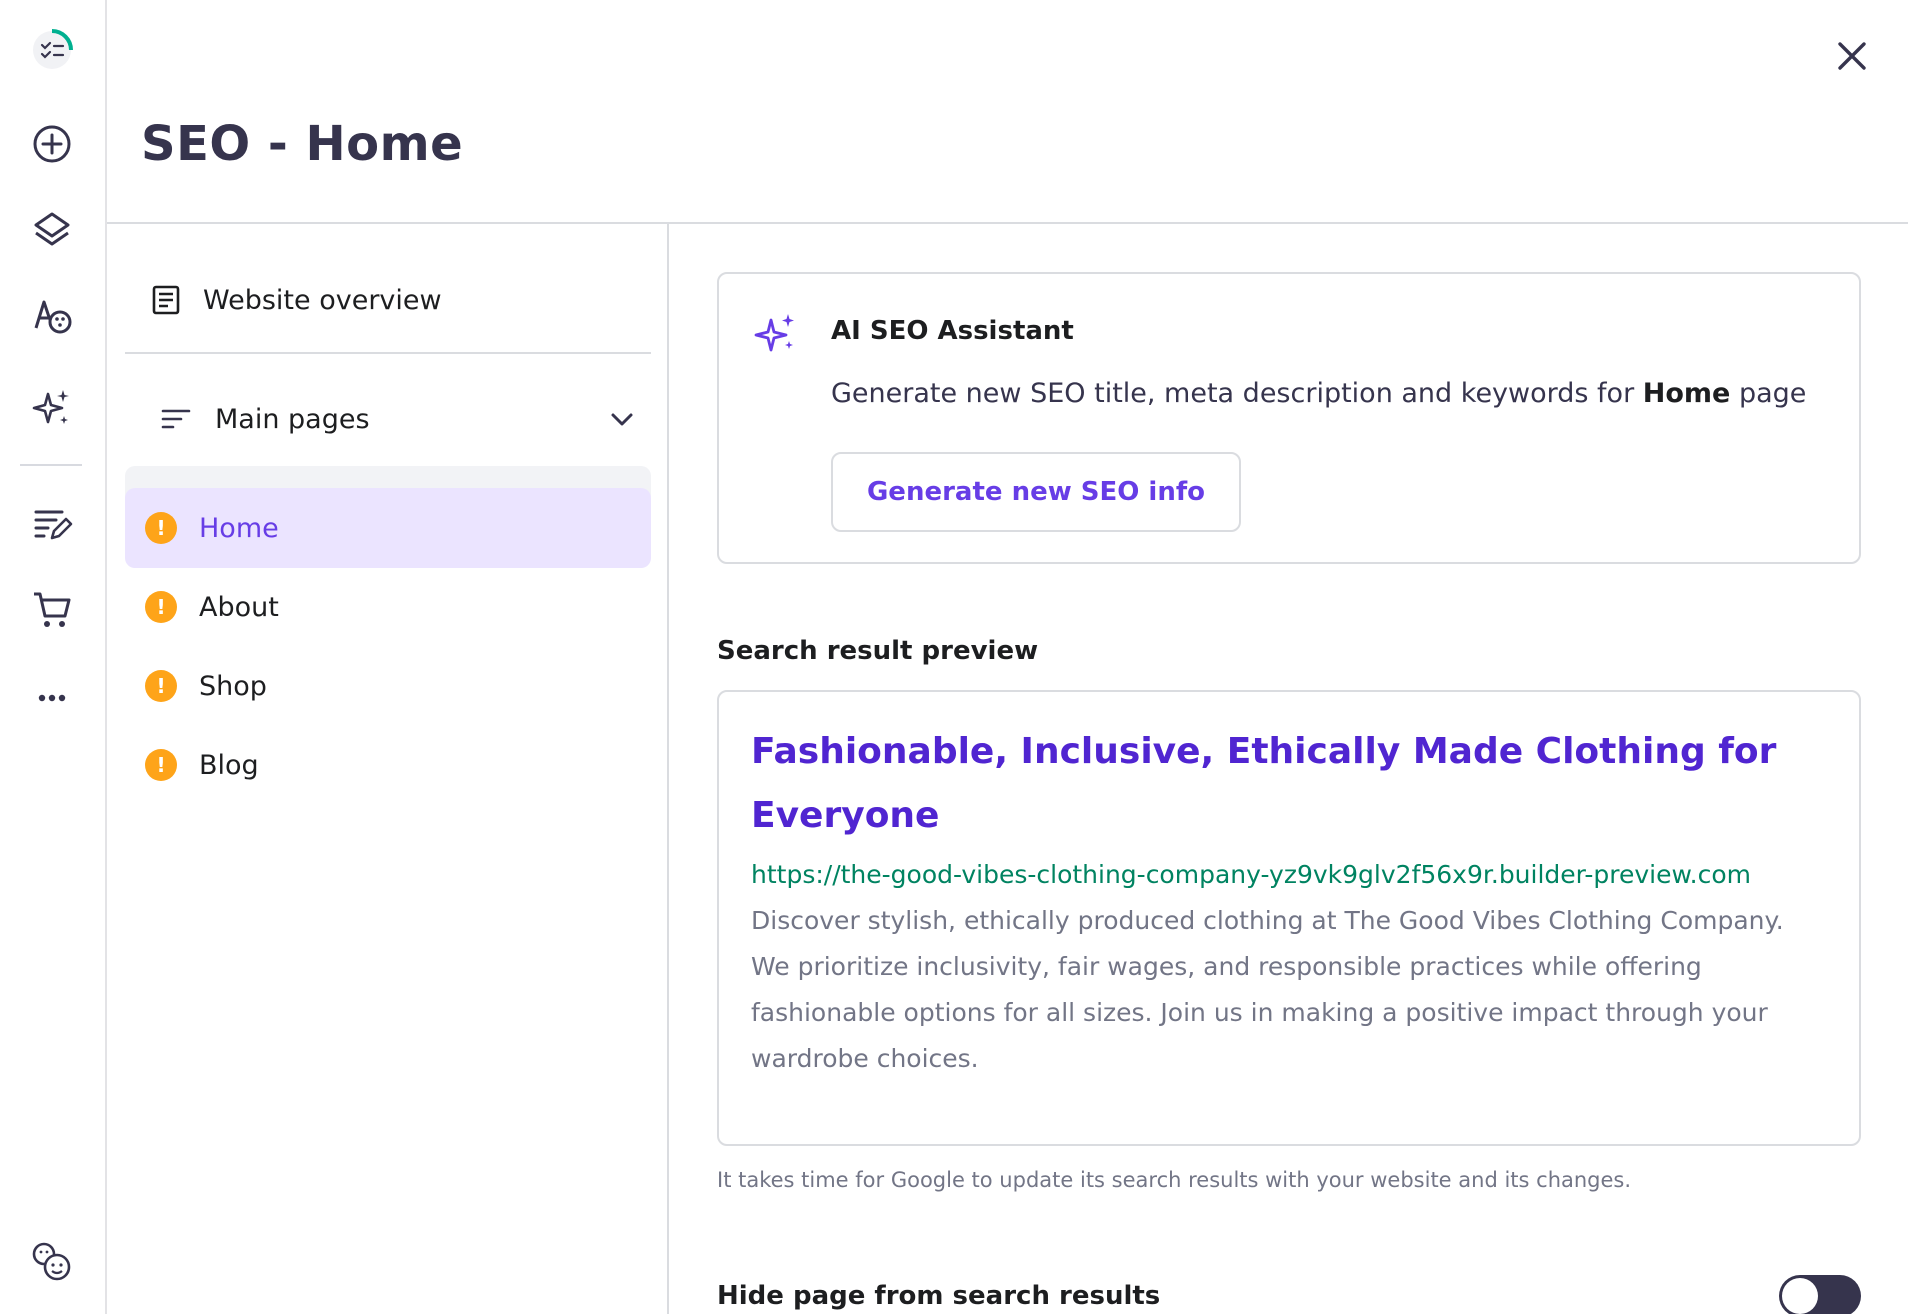  I want to click on generate-seo-info-button: Generate new SEO info, so click(1036, 492).